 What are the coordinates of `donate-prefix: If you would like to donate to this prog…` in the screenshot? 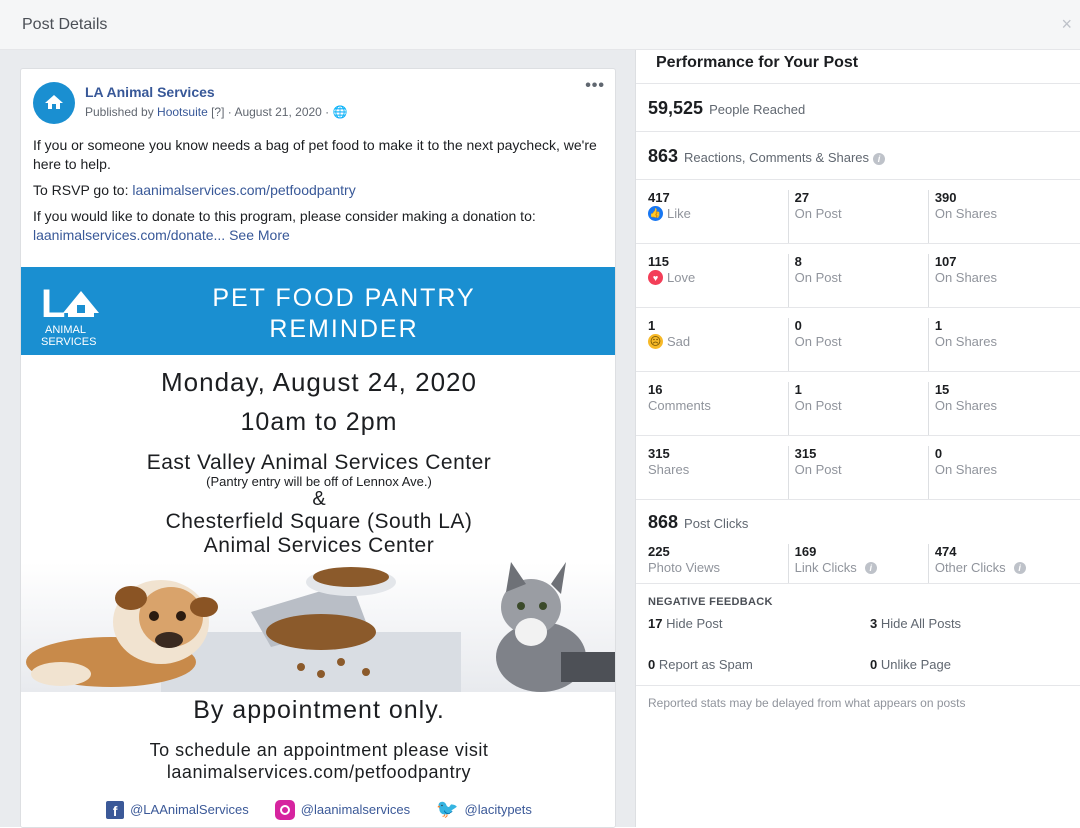 It's located at (284, 216).